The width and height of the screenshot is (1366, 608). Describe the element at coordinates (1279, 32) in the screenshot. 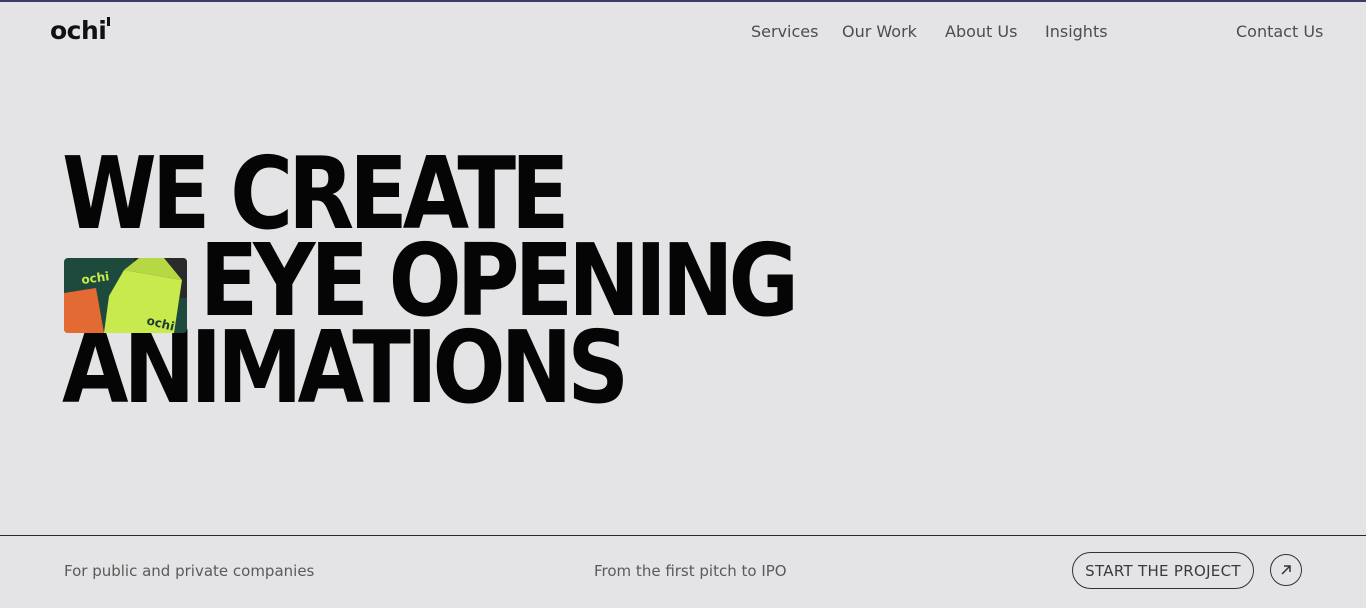

I see `nav-contact-us: Contact Us` at that location.